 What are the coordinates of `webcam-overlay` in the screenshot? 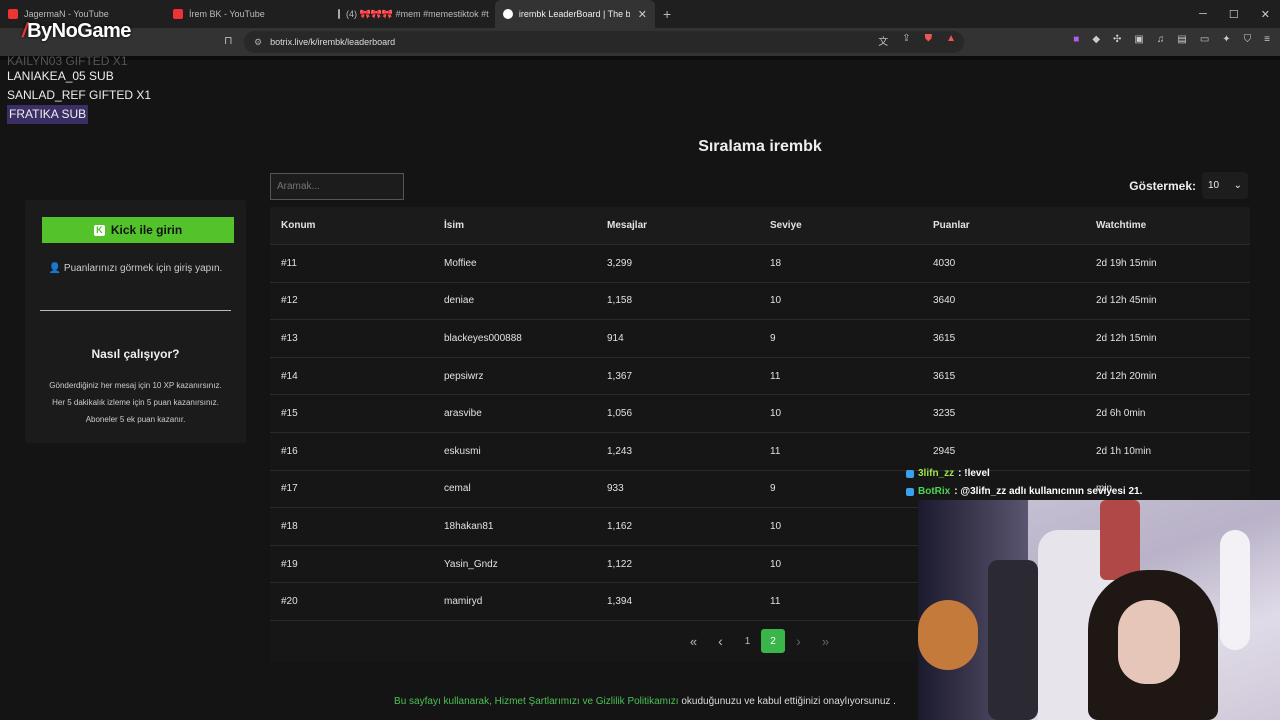 It's located at (1099, 610).